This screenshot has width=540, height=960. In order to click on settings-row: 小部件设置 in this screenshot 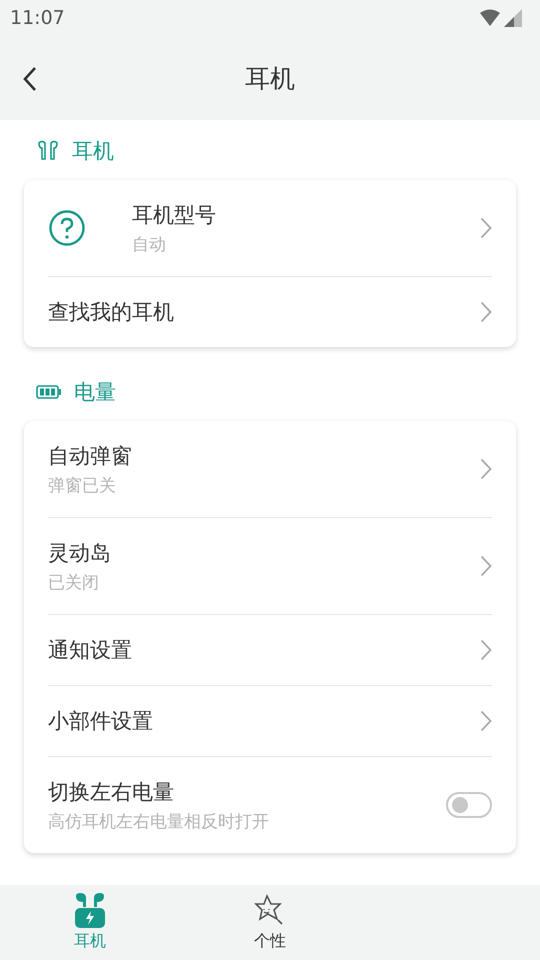, I will do `click(270, 720)`.